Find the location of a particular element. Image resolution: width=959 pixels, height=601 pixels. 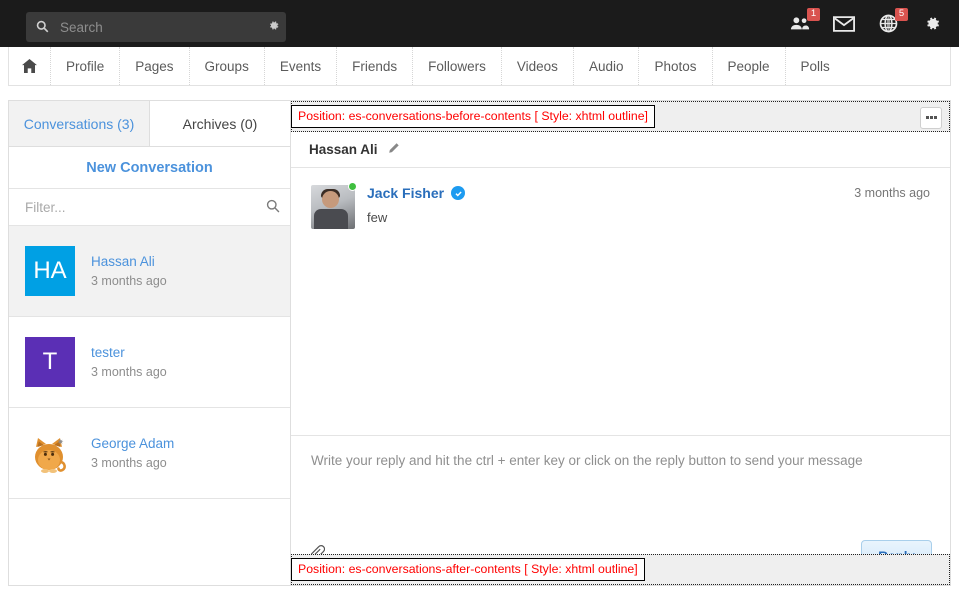

global-search-box is located at coordinates (156, 27).